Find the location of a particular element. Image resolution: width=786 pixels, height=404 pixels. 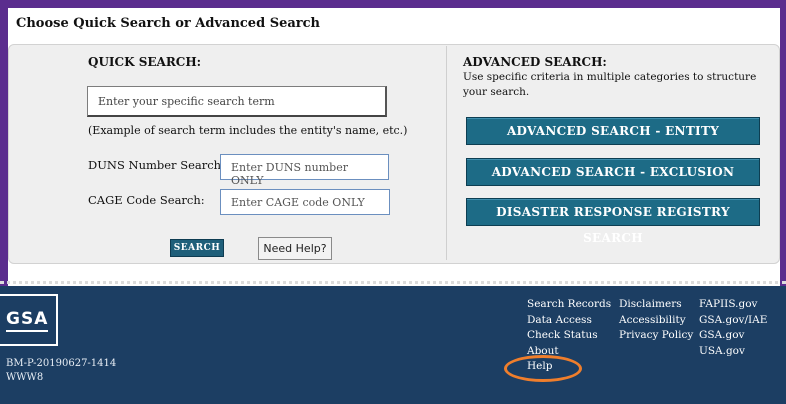

footer-link-check-status: Check Status is located at coordinates (569, 336).